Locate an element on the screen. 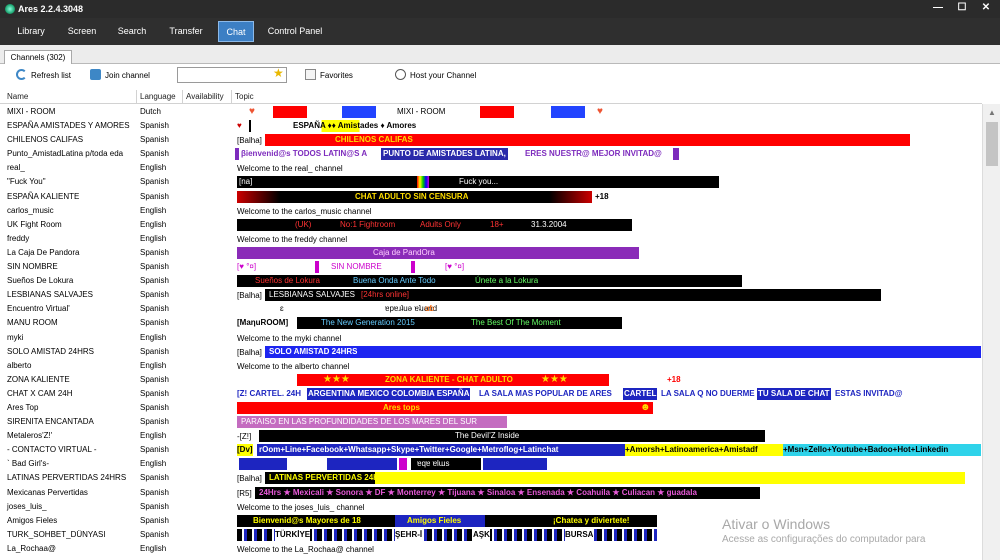 The height and width of the screenshot is (560, 1000). channel-topic: [♥ °¤] SIN NOMBRE [♥ °¤] is located at coordinates (608, 267).